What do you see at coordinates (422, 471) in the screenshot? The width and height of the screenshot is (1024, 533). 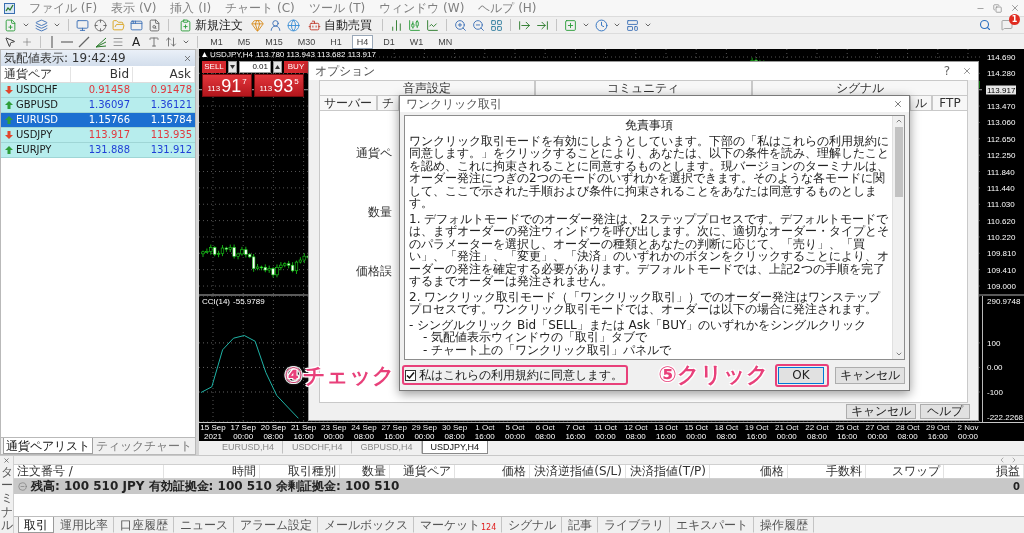 I see `column-header: 通貨ペア` at bounding box center [422, 471].